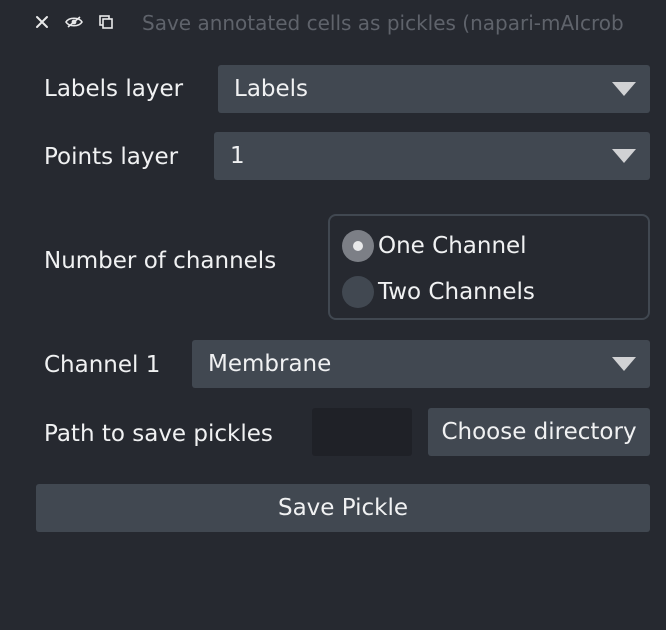 The image size is (666, 630). Describe the element at coordinates (111, 157) in the screenshot. I see `points-layer-label: Points layer` at that location.